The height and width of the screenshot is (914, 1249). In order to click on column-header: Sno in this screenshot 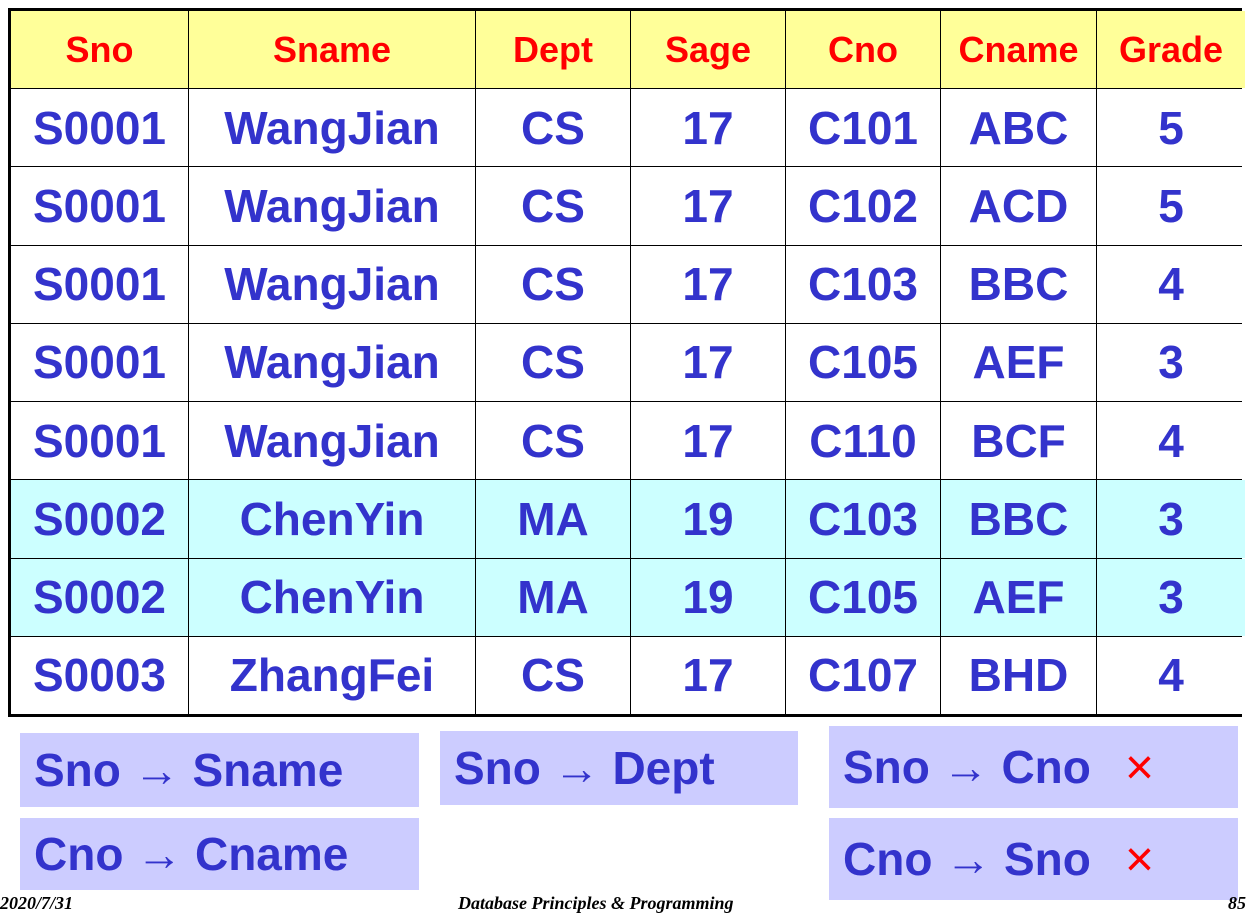, I will do `click(99, 50)`.